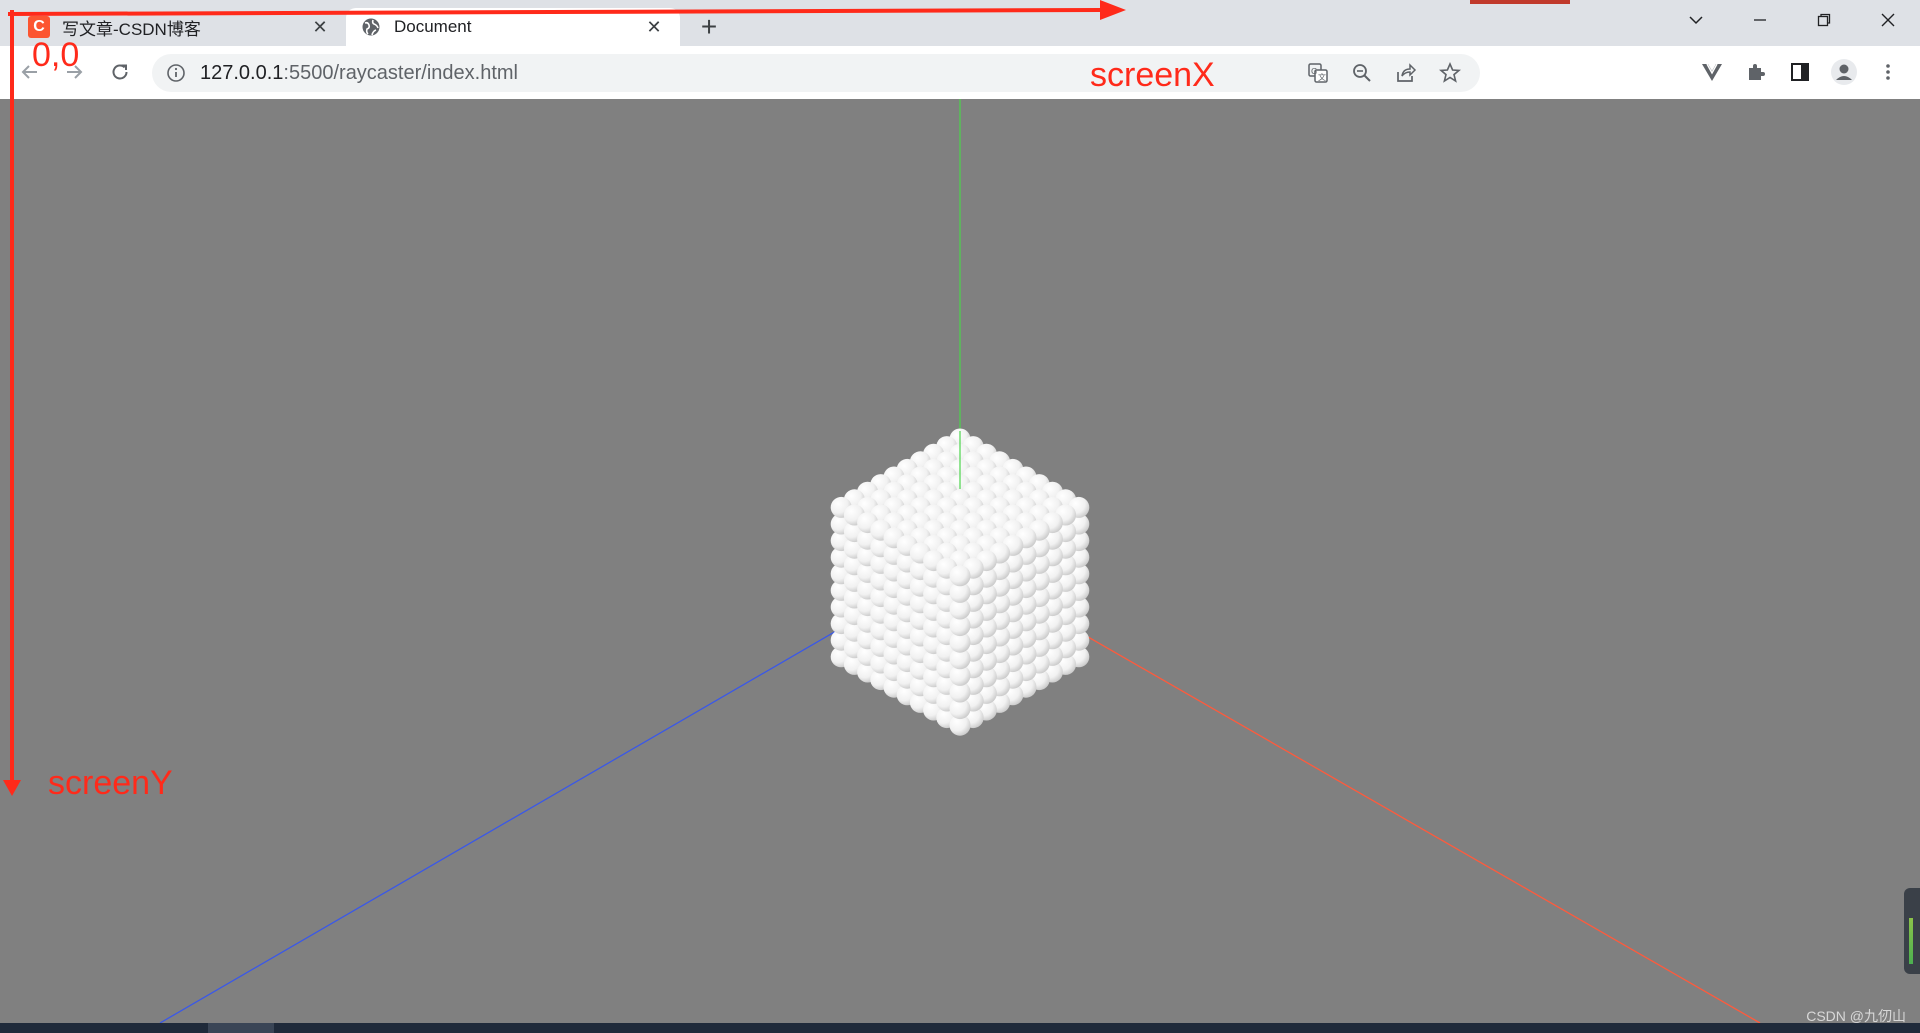  Describe the element at coordinates (1856, 1016) in the screenshot. I see `watermark: CSDN @九仞山` at that location.